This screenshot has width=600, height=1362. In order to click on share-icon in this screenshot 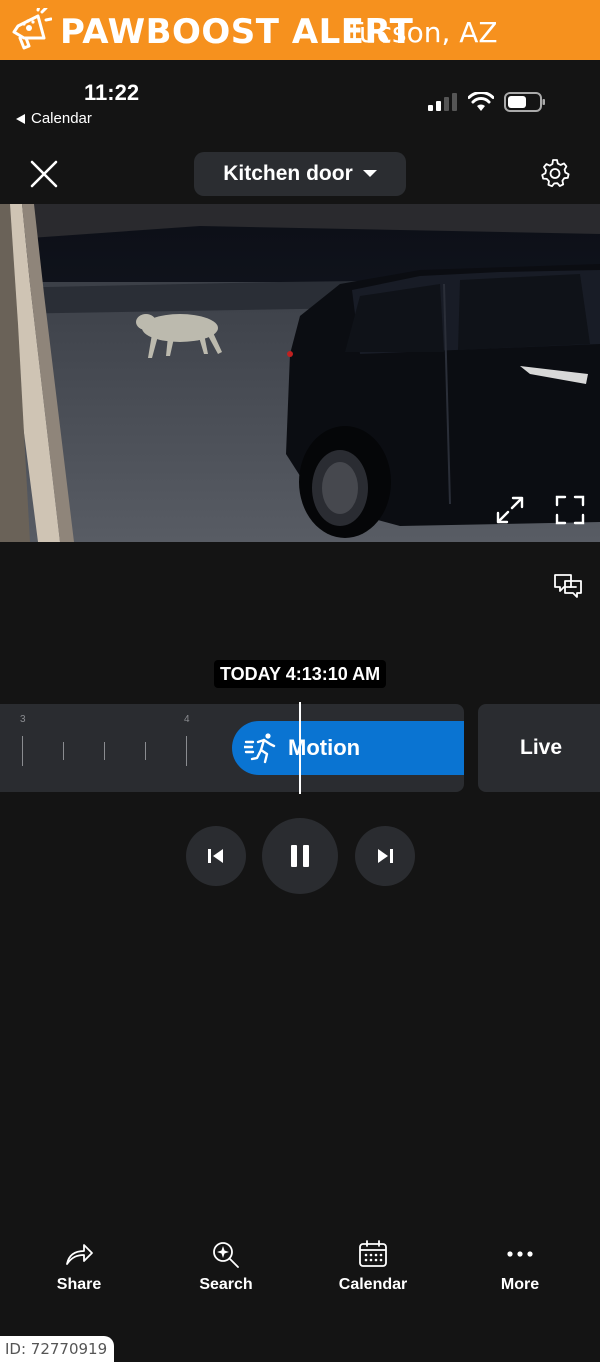, I will do `click(79, 1254)`.